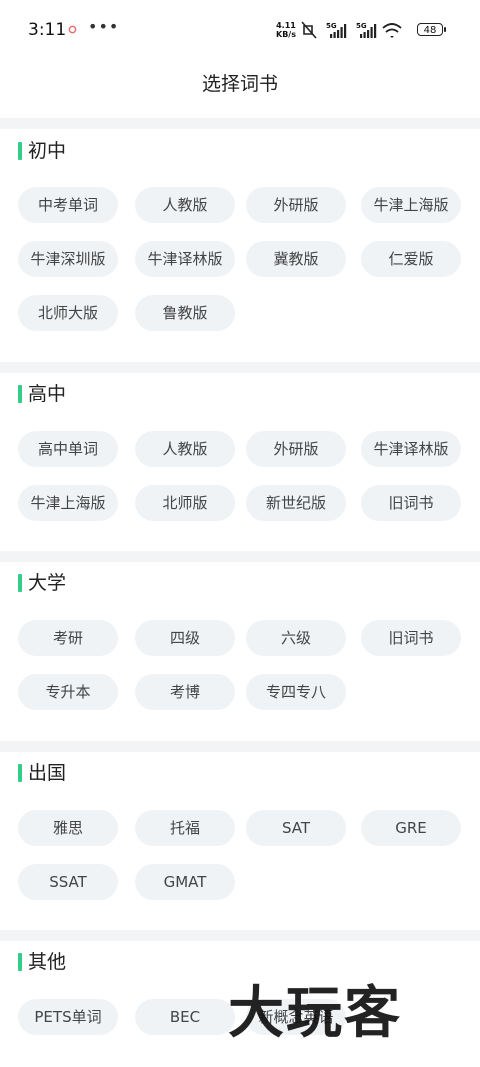  What do you see at coordinates (68, 692) in the screenshot?
I see `book-chip: 专升本` at bounding box center [68, 692].